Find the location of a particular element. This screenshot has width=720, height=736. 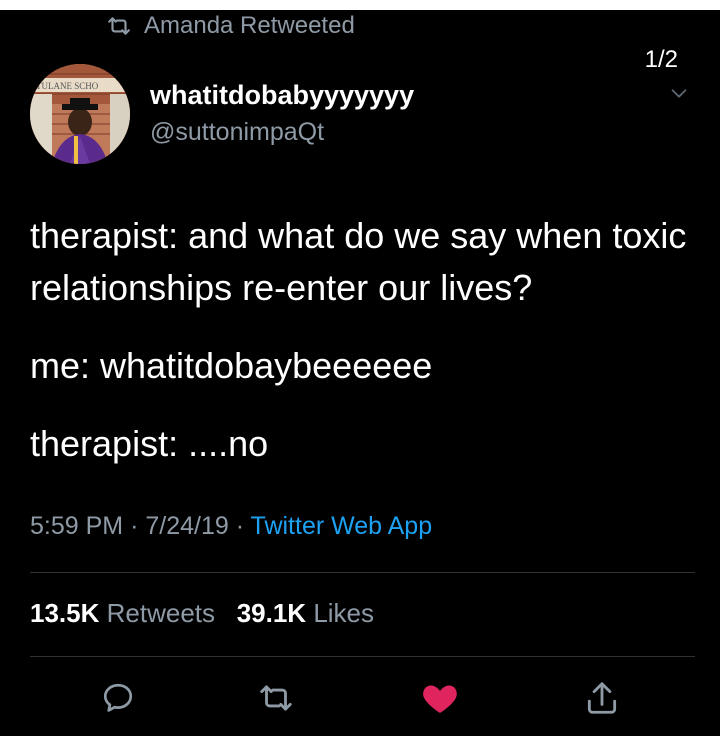

likes-count: 39.1K is located at coordinates (271, 613).